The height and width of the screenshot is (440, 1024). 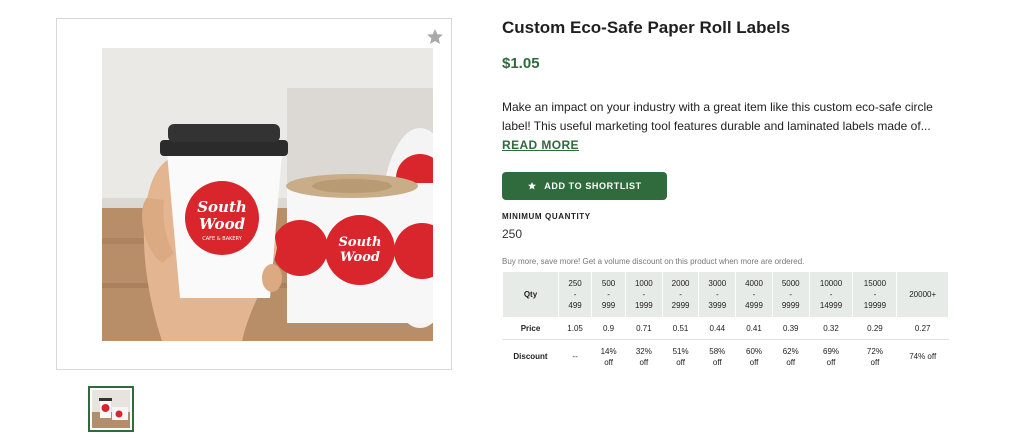 I want to click on qty-tier-cell: 15000 - 19999, so click(x=875, y=294).